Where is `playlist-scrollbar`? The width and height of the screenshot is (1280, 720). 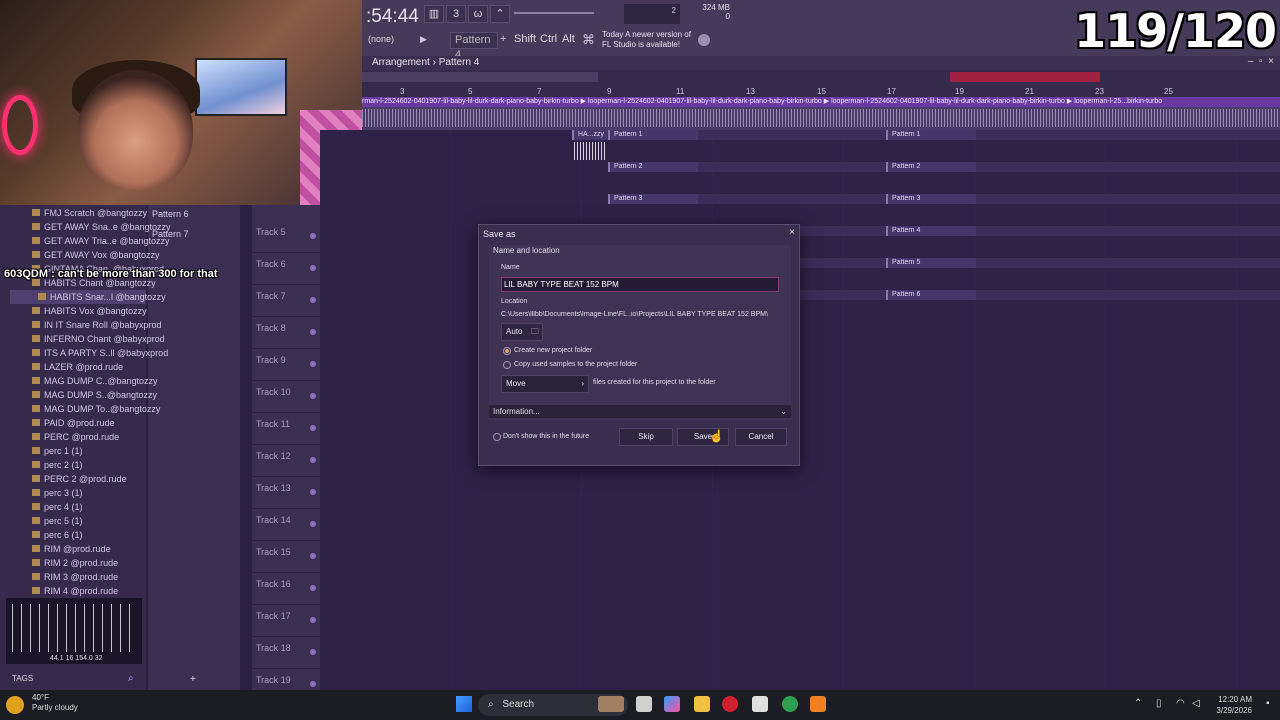
playlist-scrollbar is located at coordinates (480, 77).